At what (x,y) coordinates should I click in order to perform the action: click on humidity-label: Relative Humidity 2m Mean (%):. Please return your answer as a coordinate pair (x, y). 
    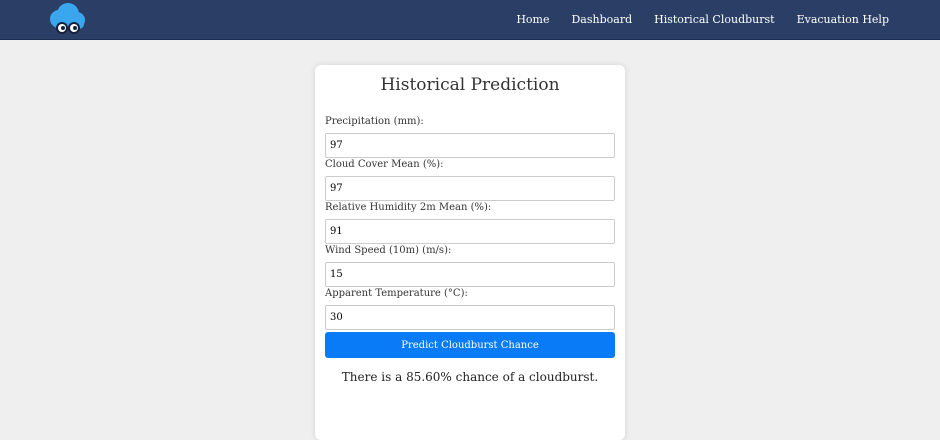
    Looking at the image, I should click on (408, 207).